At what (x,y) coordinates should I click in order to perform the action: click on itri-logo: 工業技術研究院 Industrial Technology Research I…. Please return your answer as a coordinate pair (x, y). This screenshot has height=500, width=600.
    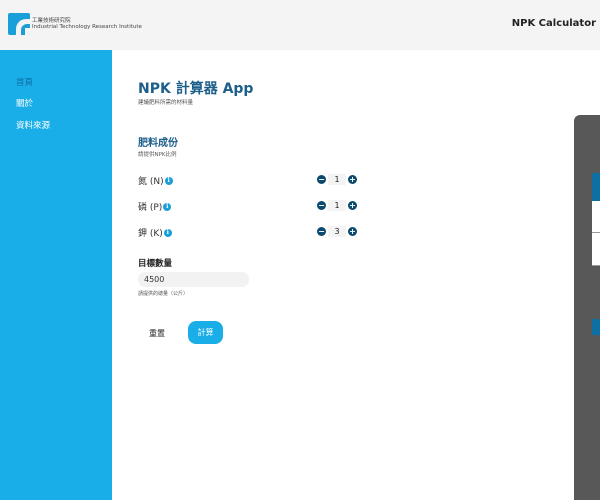
    Looking at the image, I should click on (75, 24).